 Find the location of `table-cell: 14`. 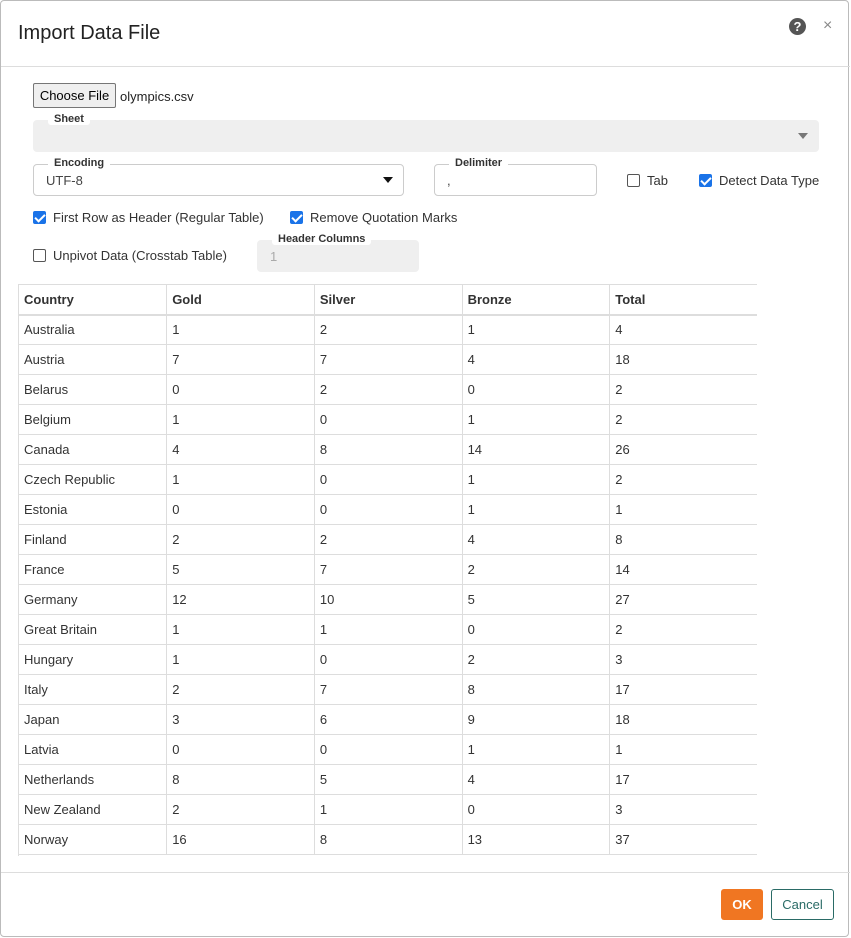

table-cell: 14 is located at coordinates (536, 449).